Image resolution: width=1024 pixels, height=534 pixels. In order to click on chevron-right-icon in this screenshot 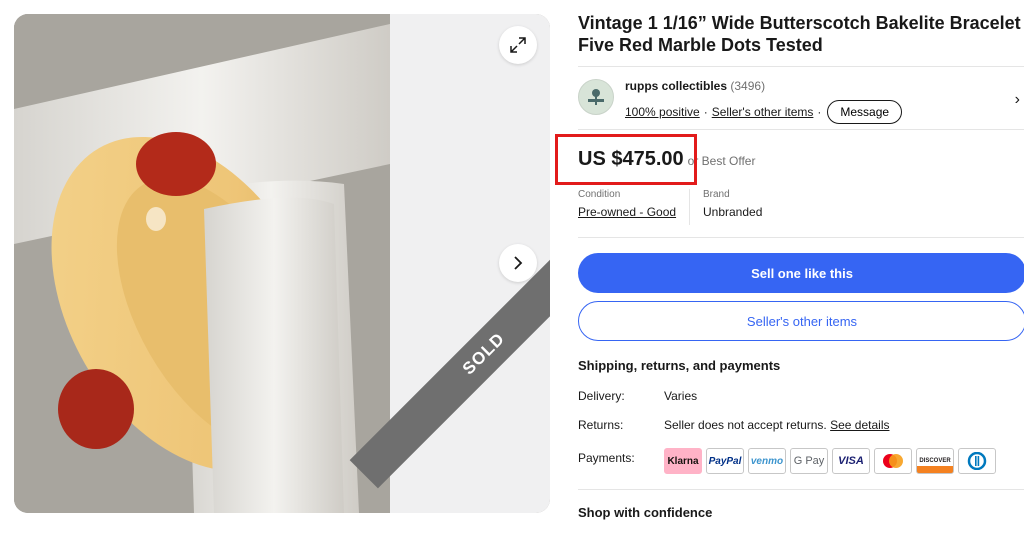, I will do `click(518, 263)`.